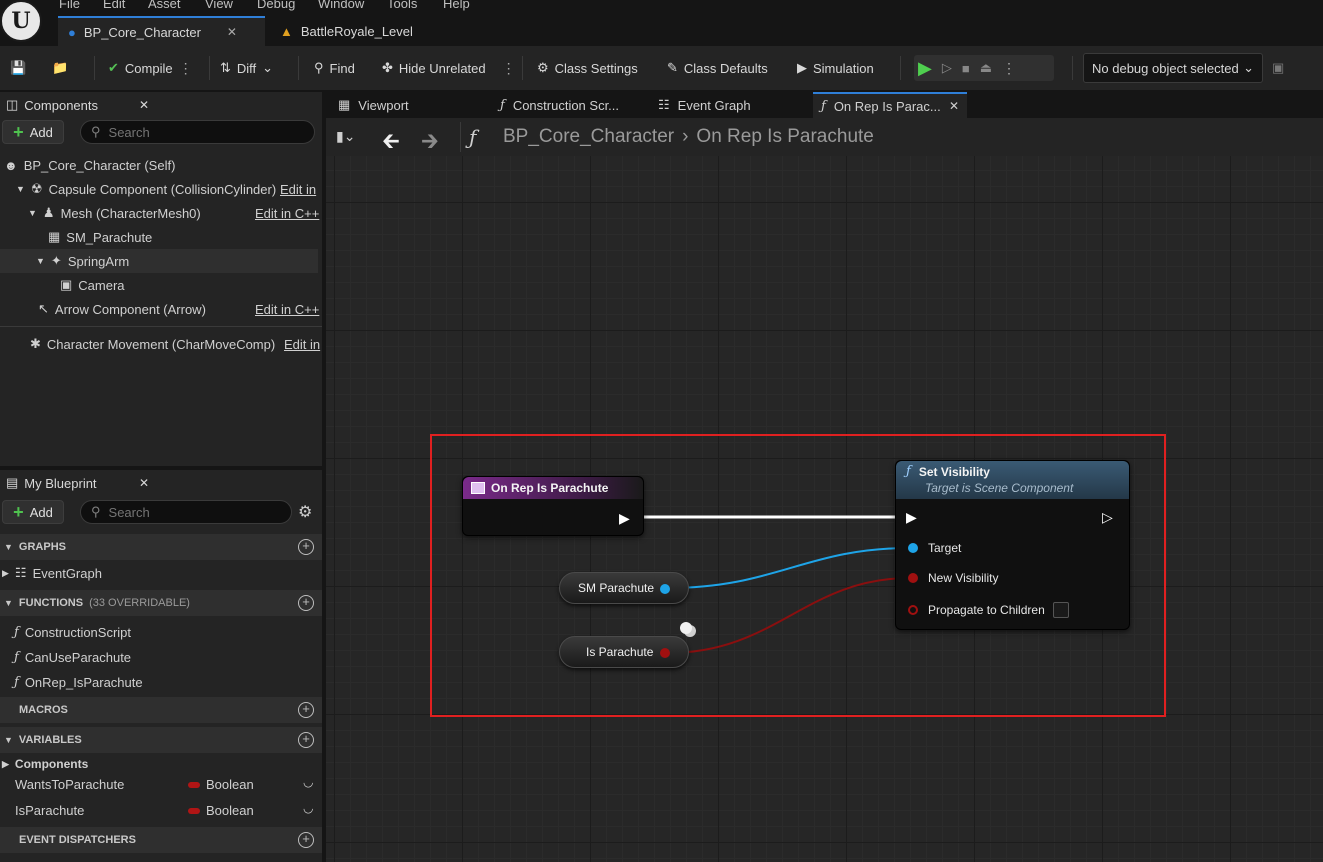 The height and width of the screenshot is (862, 1323). What do you see at coordinates (665, 653) in the screenshot?
I see `bool-pin-icon` at bounding box center [665, 653].